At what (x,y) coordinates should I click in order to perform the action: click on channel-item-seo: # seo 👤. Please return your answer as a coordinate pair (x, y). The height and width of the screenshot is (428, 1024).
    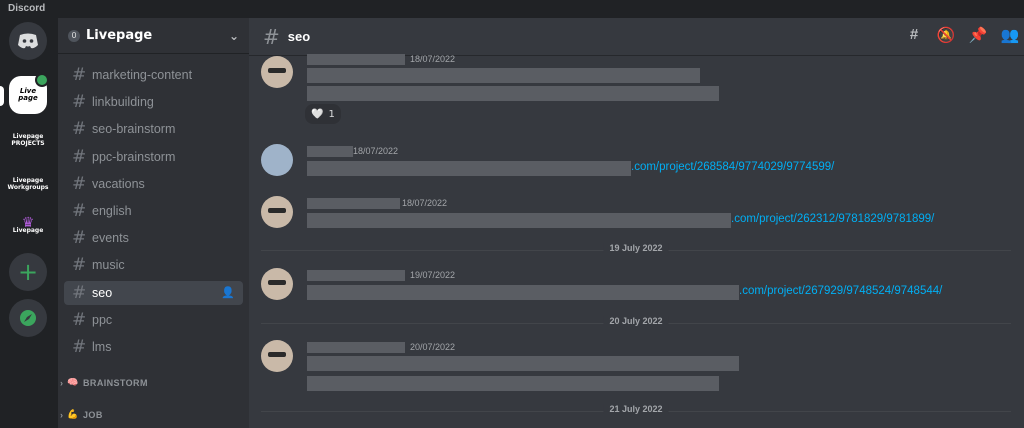
    Looking at the image, I should click on (153, 292).